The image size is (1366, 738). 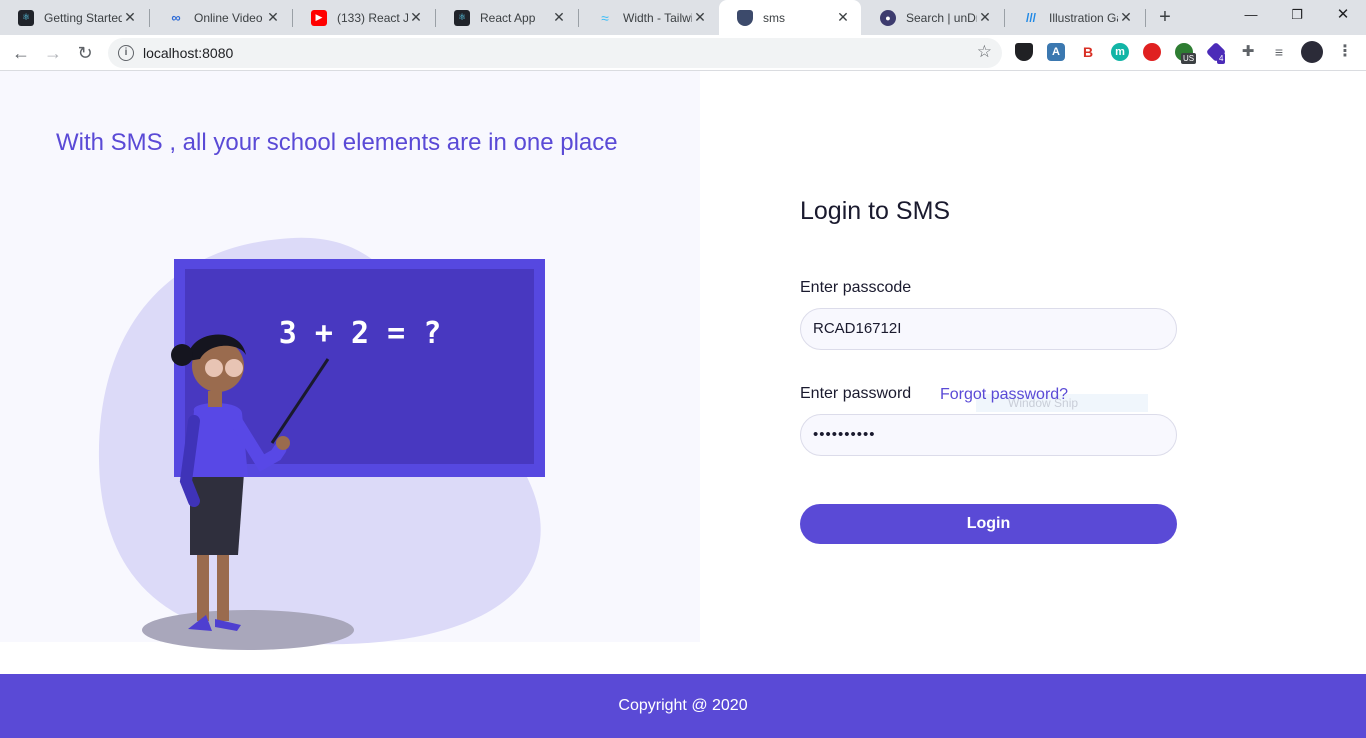 I want to click on teacher-skirt, so click(x=217, y=514).